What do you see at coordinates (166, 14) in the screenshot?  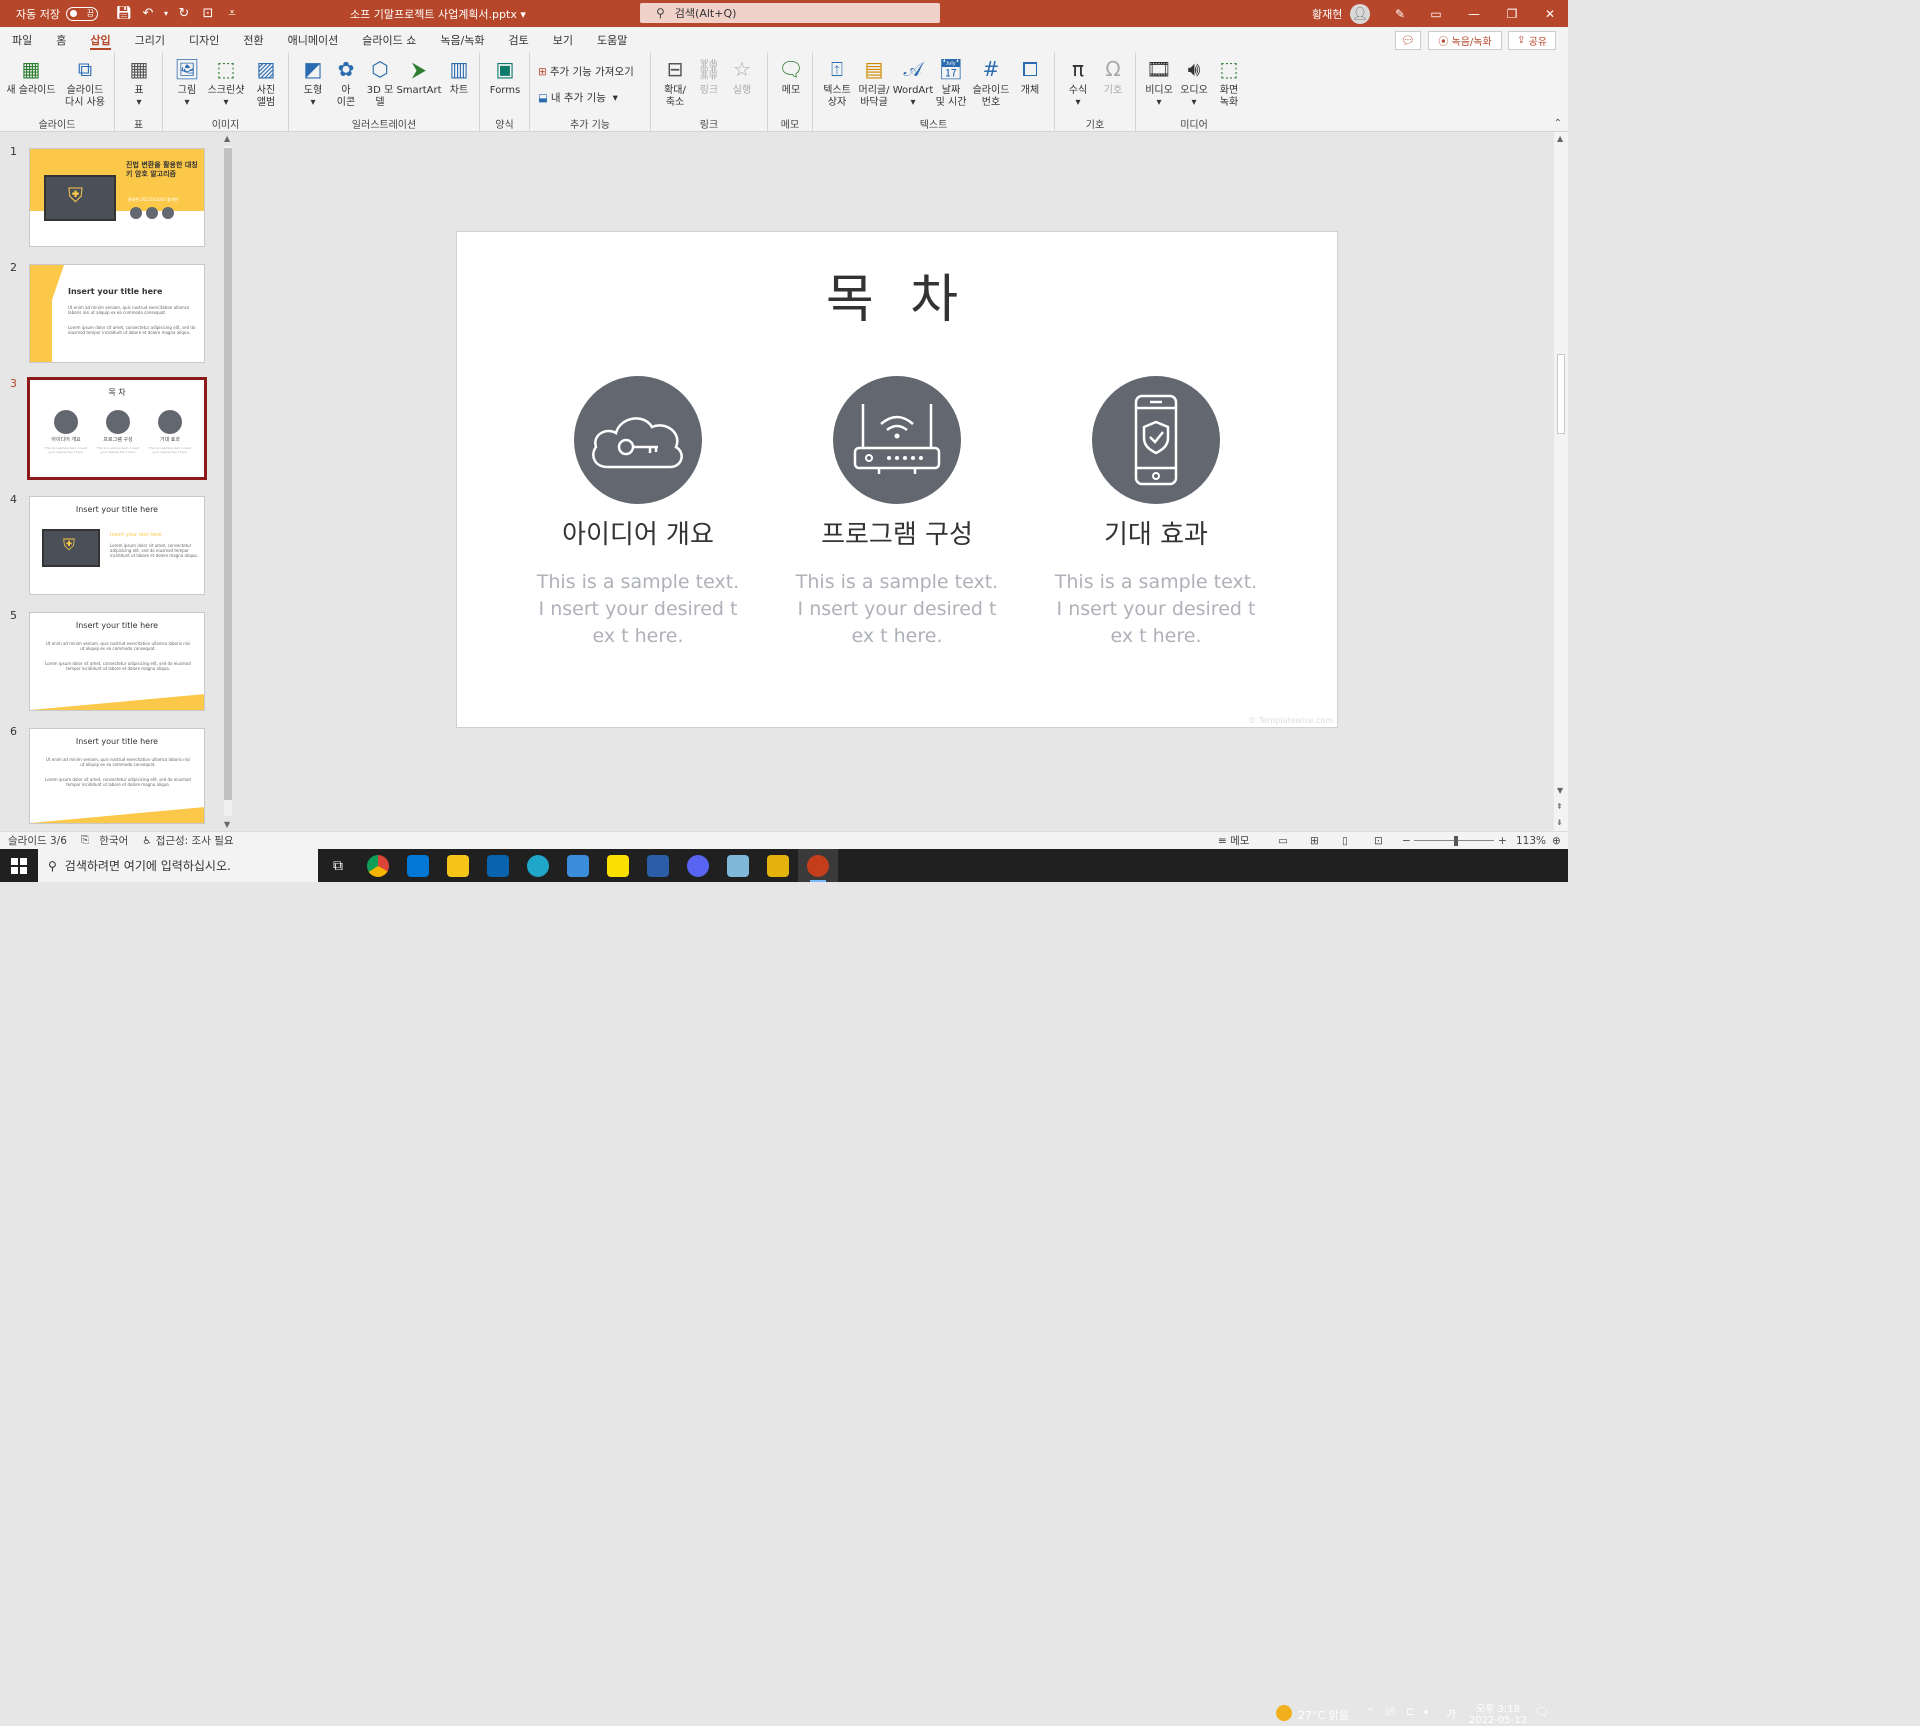 I see `undo-dropdown-icon: ▾` at bounding box center [166, 14].